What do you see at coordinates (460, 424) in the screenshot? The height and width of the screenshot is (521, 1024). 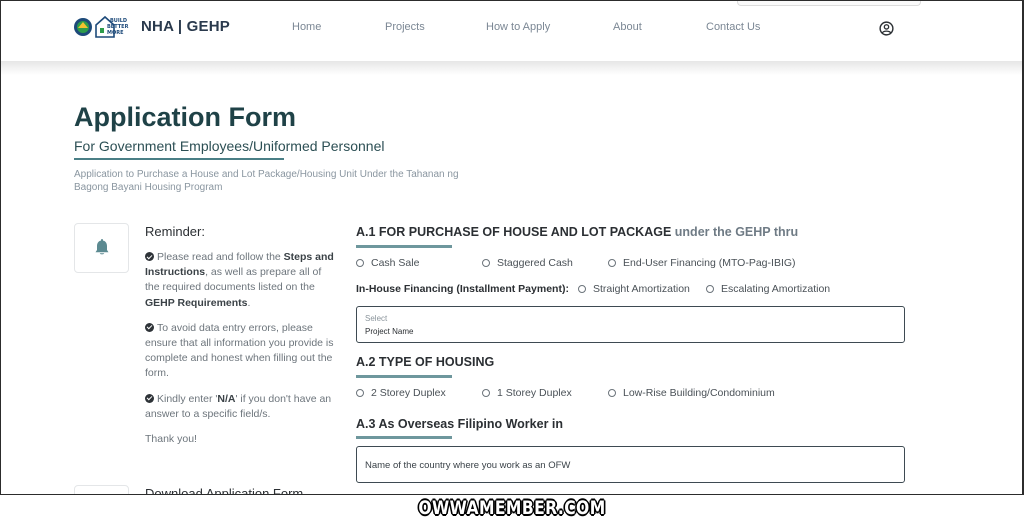 I see `section-a3-title: A.3 As Overseas Filipino Worker in` at bounding box center [460, 424].